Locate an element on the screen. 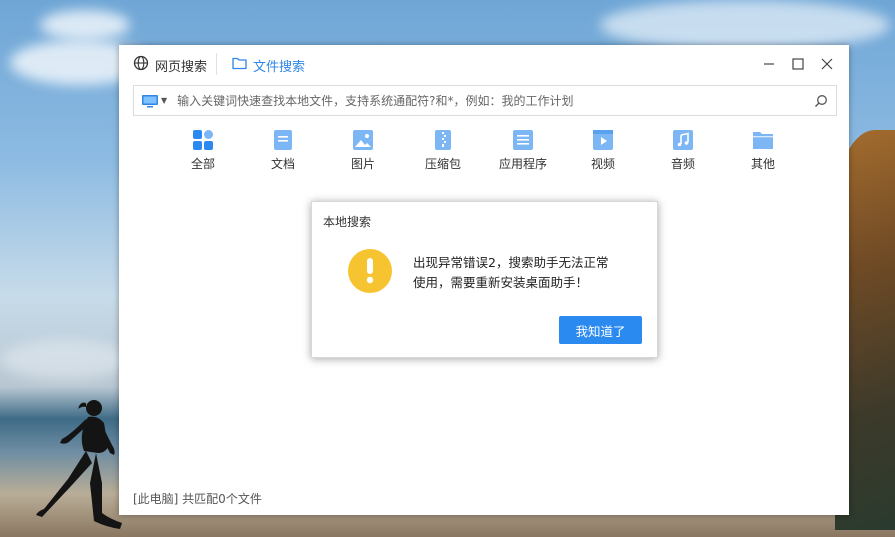  category-archive: 压缩包 is located at coordinates (443, 152).